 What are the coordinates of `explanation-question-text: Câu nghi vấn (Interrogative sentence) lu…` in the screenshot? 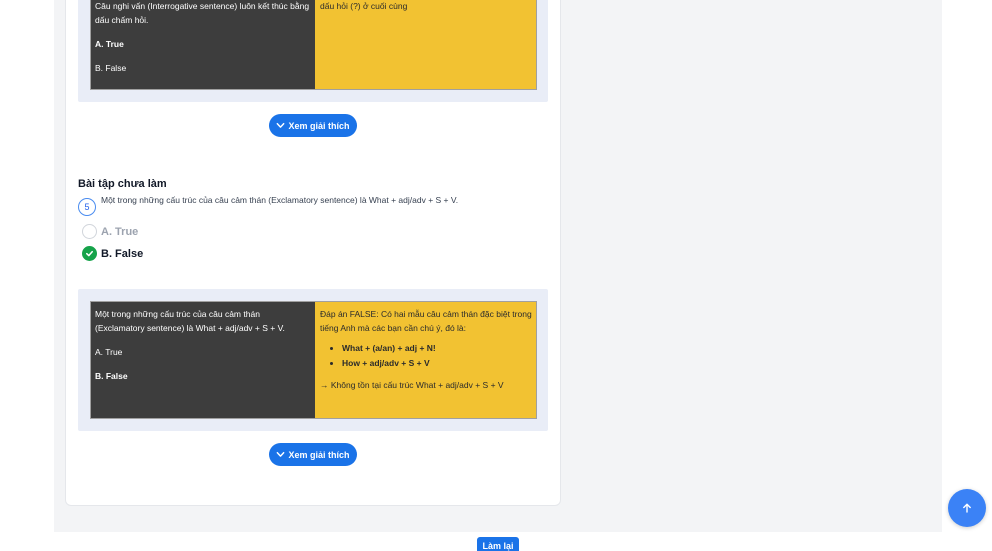 It's located at (202, 13).